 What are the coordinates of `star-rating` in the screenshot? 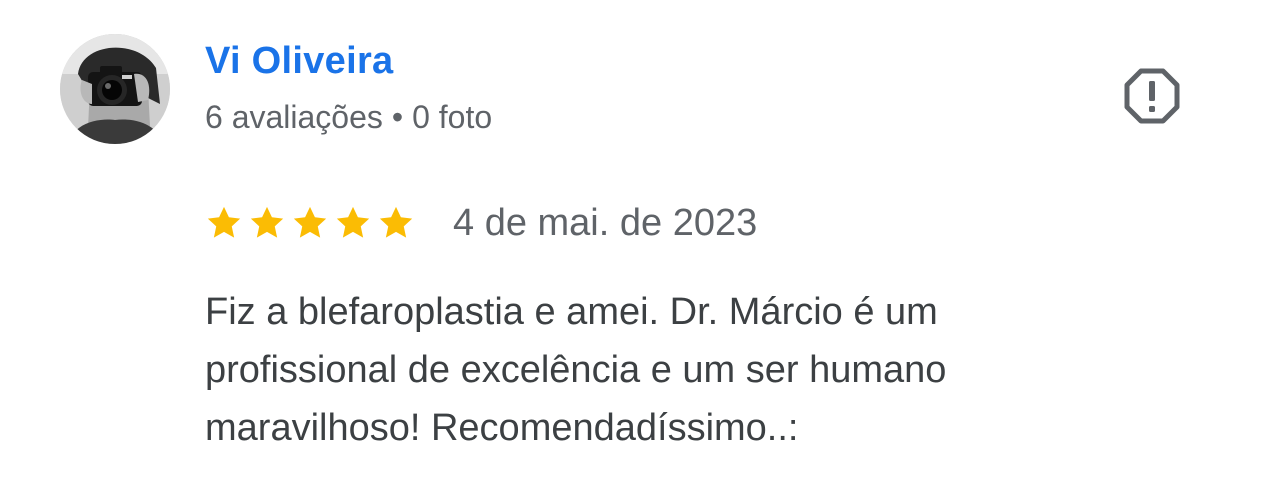 It's located at (310, 223).